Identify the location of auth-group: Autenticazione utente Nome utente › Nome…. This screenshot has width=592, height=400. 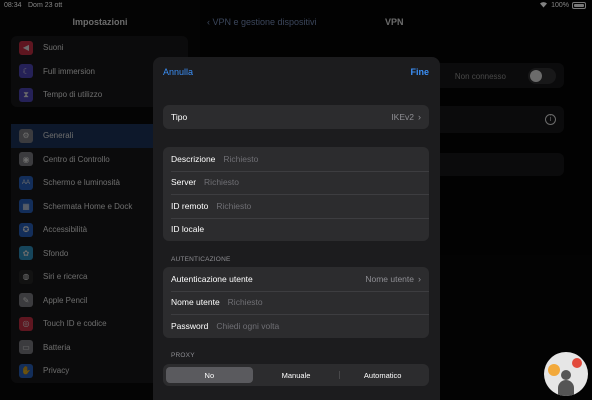
(296, 302).